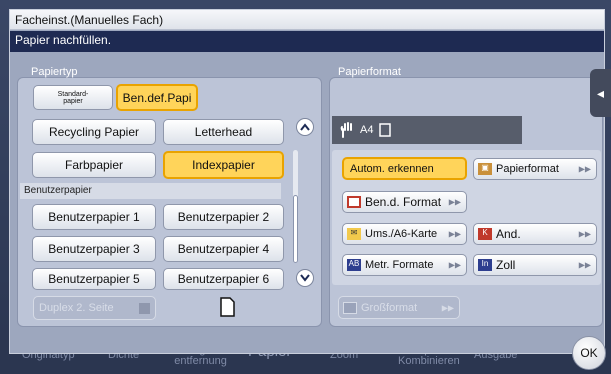  I want to click on user-paper-section-header: Benutzerpapier, so click(150, 191).